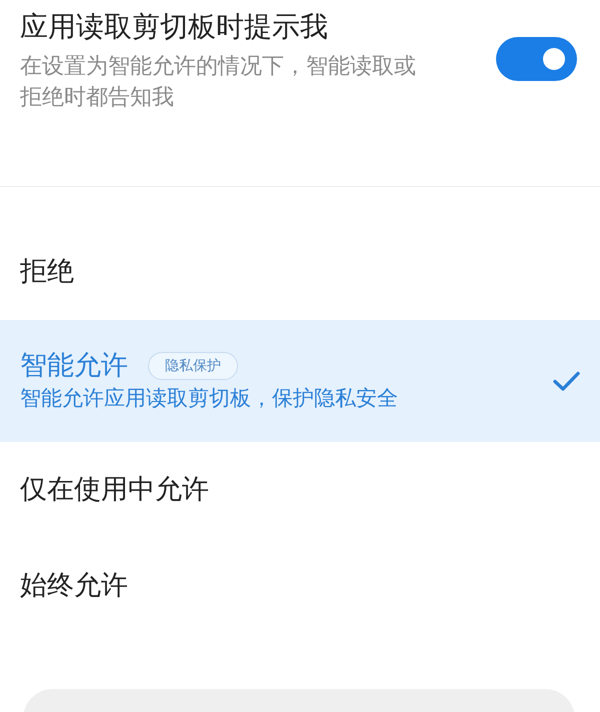 This screenshot has width=600, height=712. Describe the element at coordinates (300, 586) in the screenshot. I see `option-row: 始终允许` at that location.